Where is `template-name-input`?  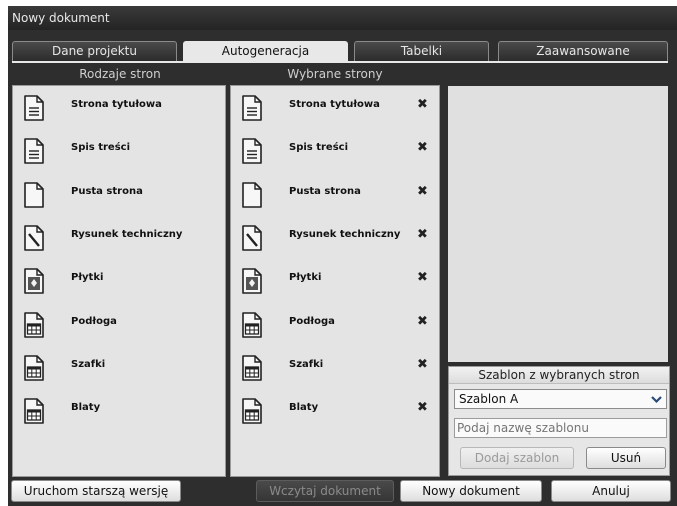
template-name-input is located at coordinates (560, 428).